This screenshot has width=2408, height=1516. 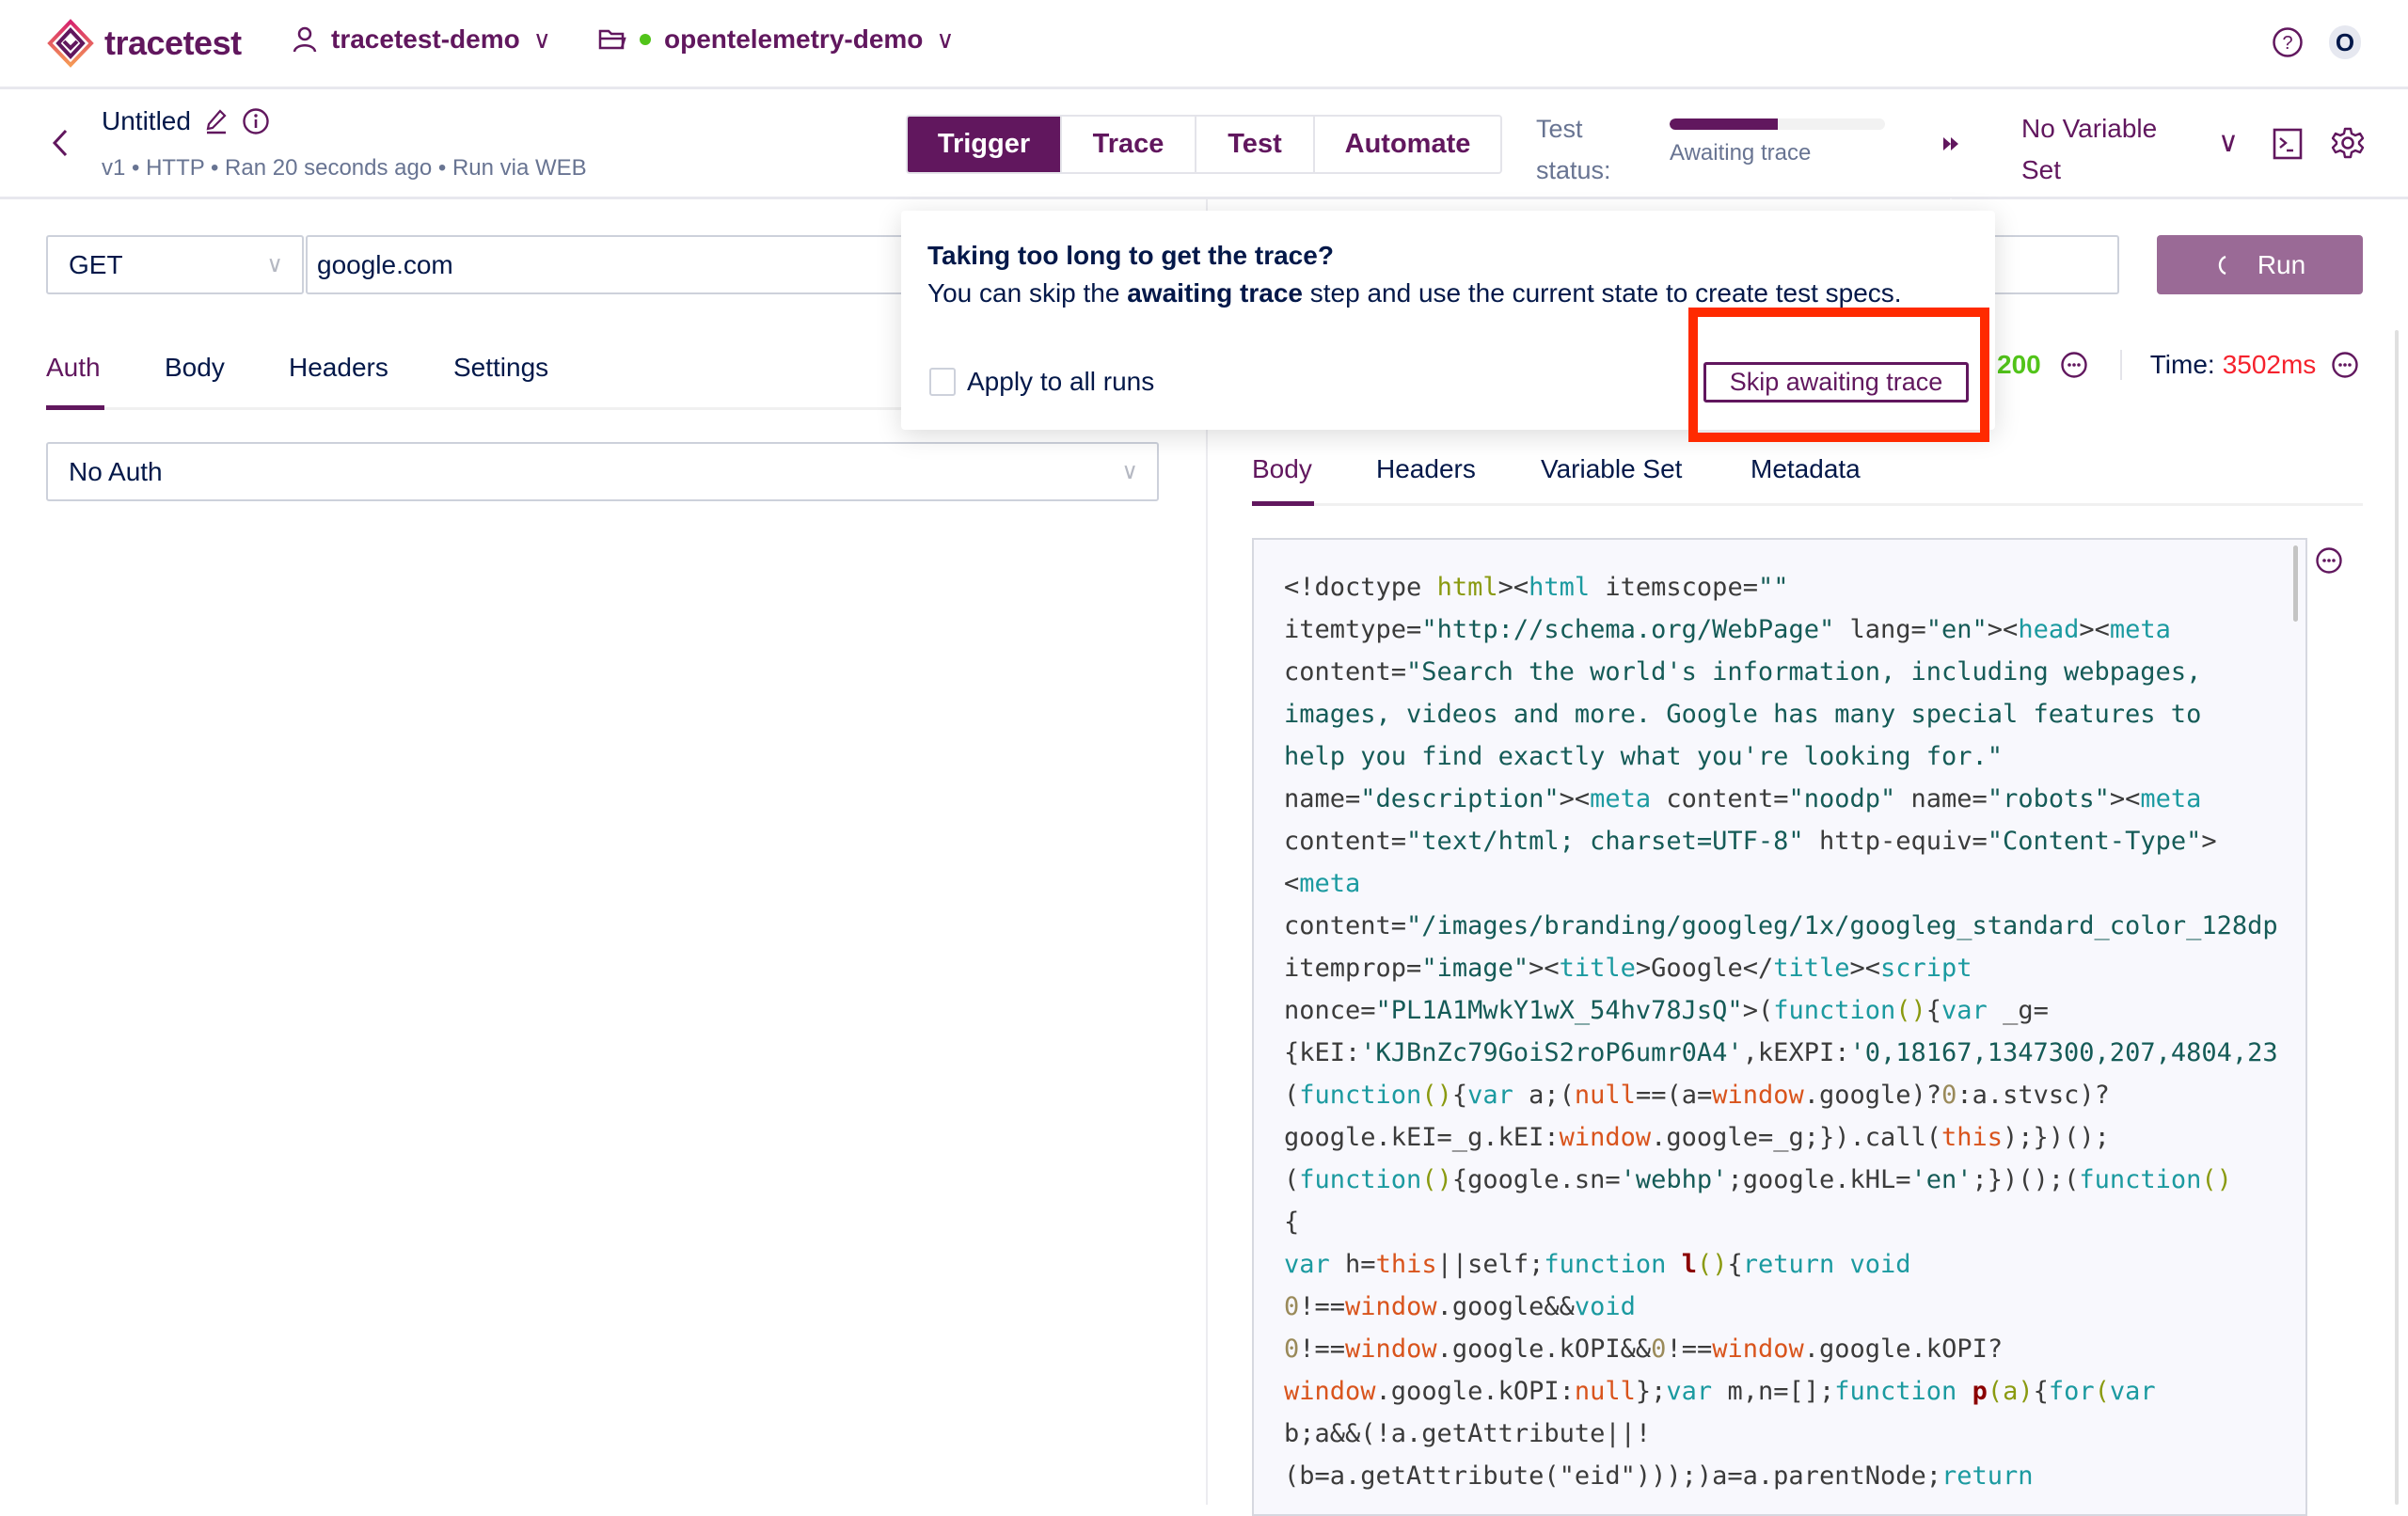 I want to click on code-token: itemtype=, so click(x=1353, y=629).